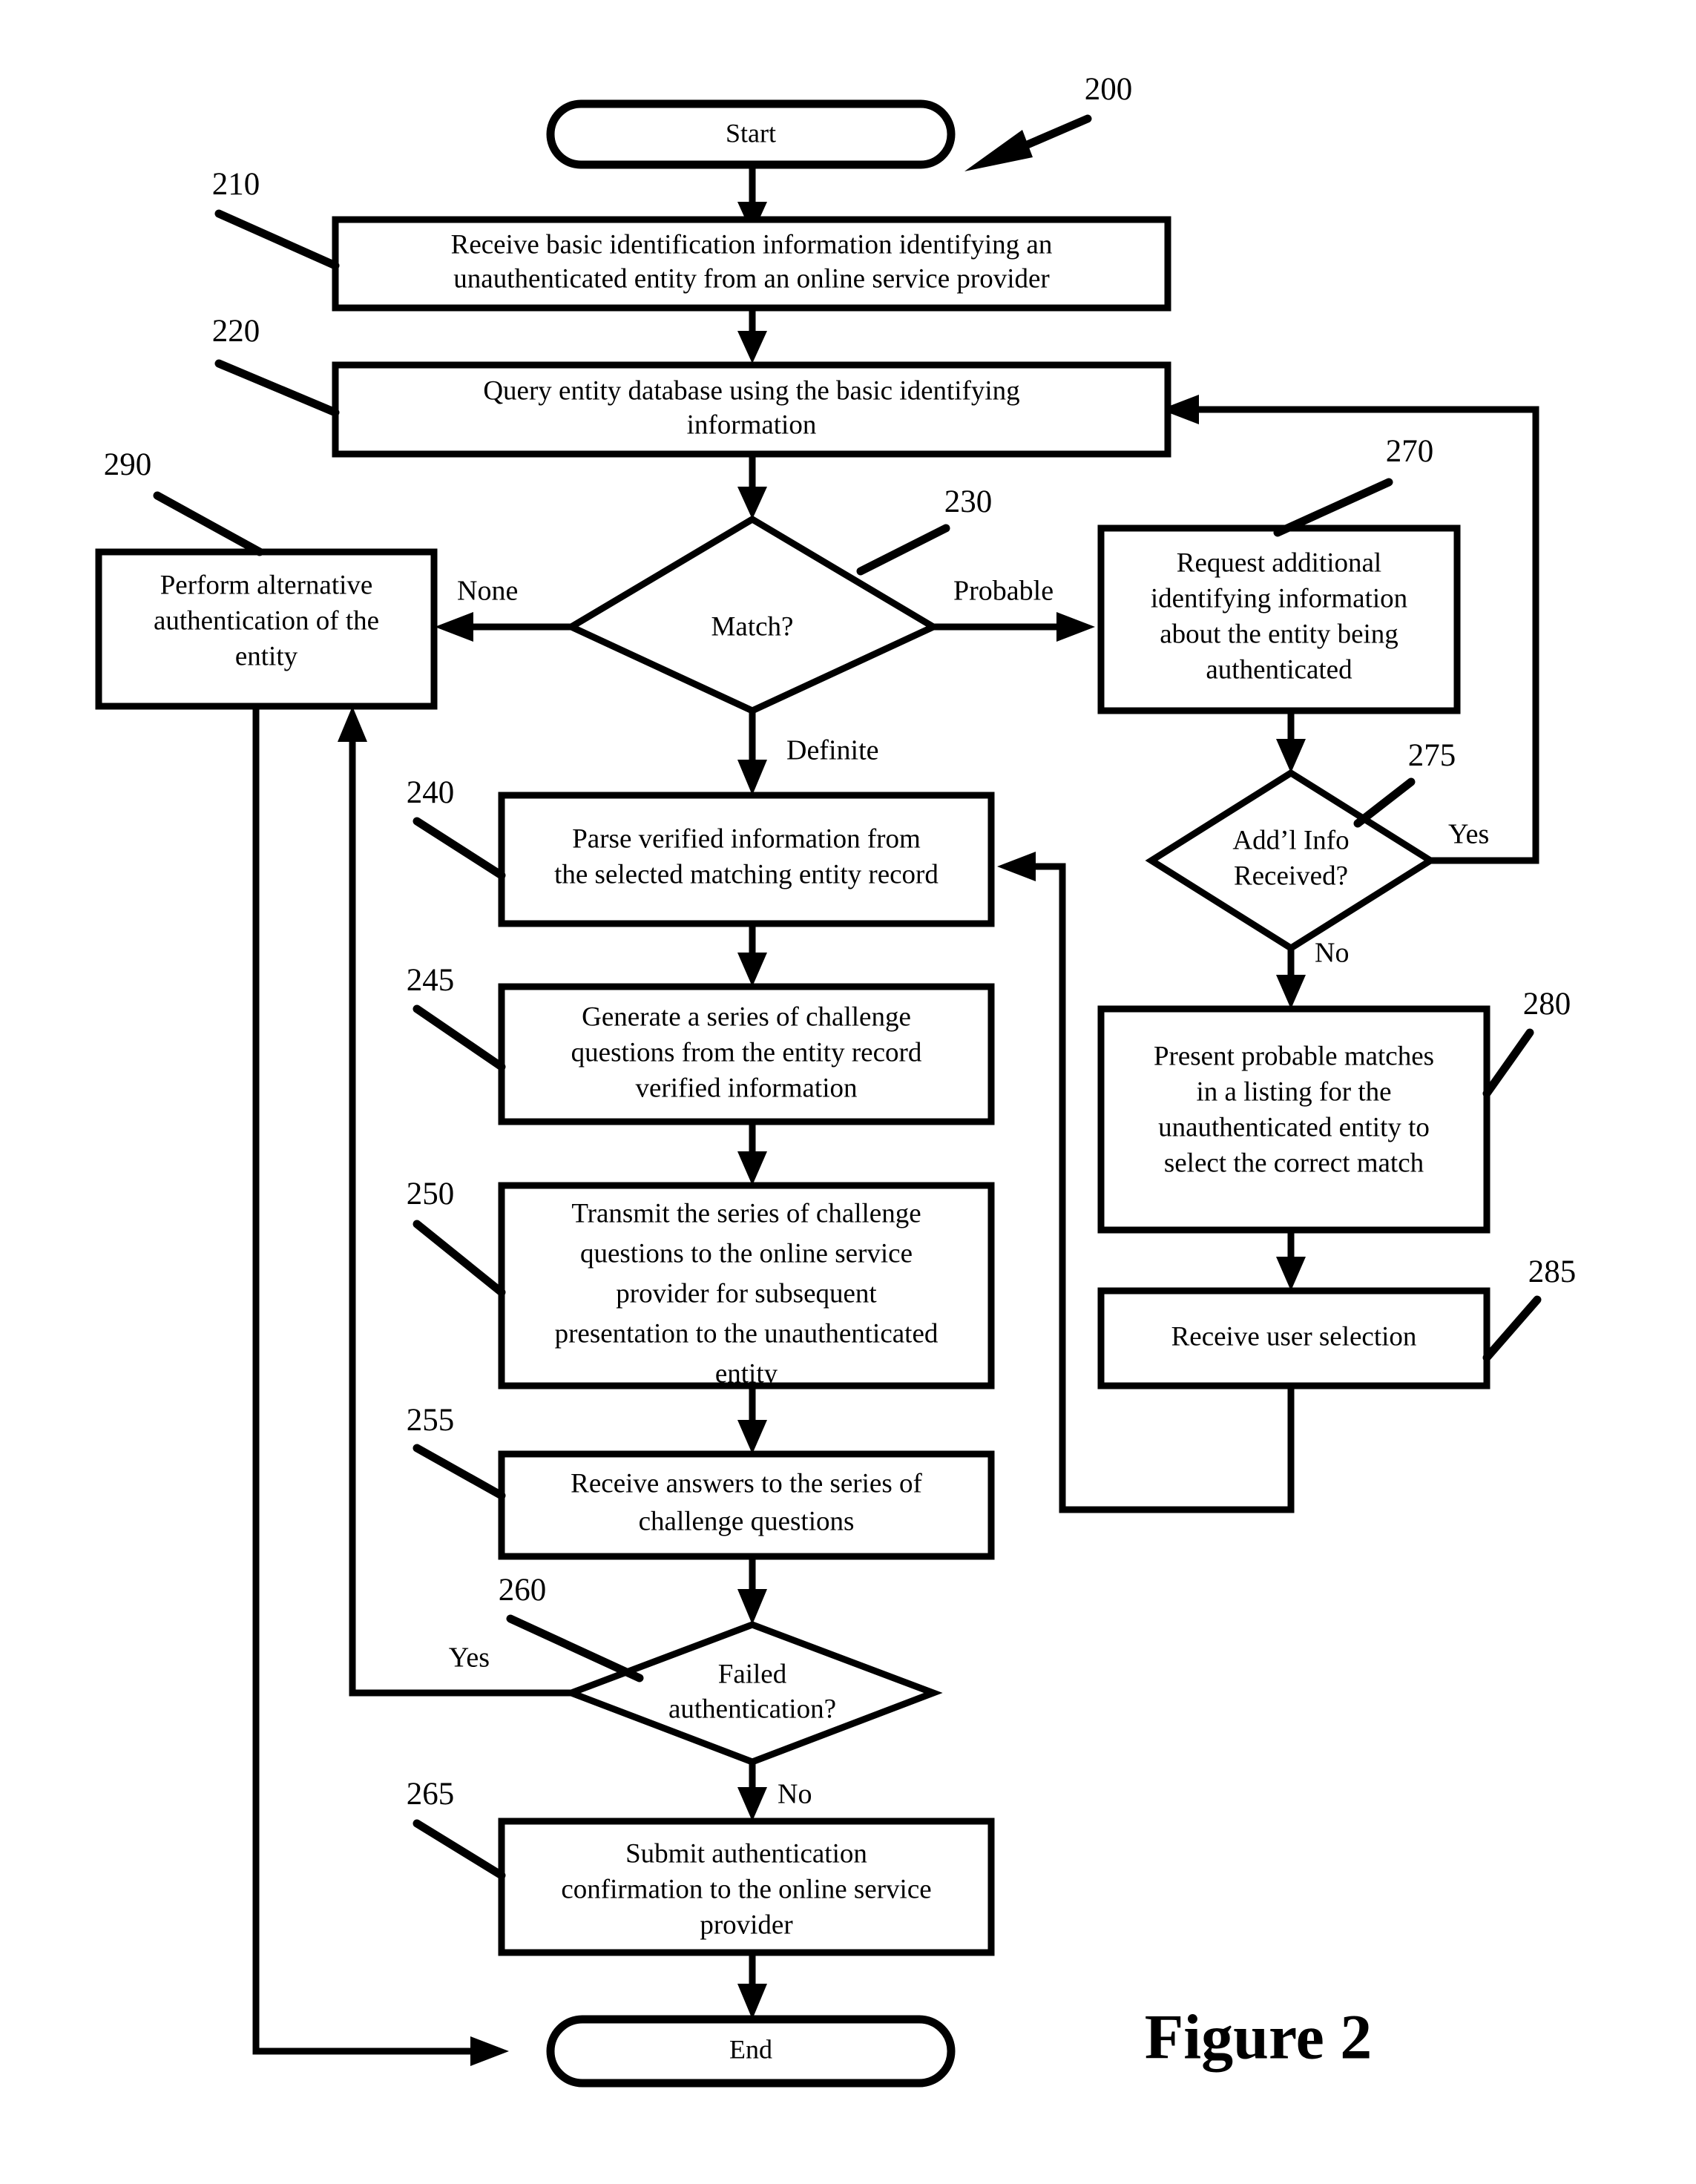 This screenshot has width=1696, height=2184. What do you see at coordinates (1259, 2038) in the screenshot?
I see `figure-caption: Figure 2` at bounding box center [1259, 2038].